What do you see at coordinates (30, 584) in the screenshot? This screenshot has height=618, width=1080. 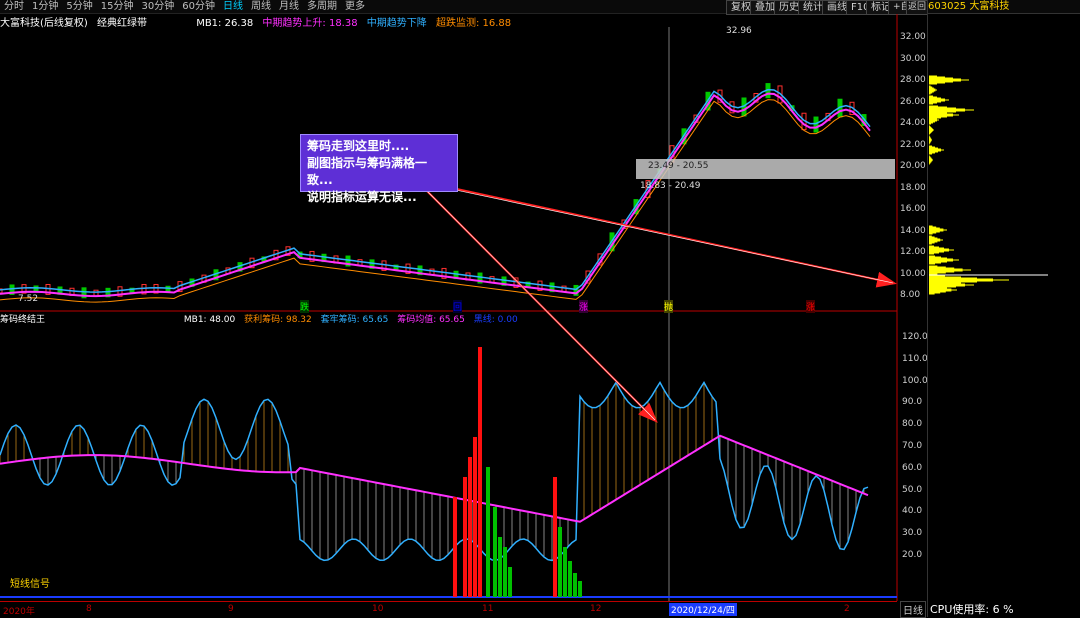 I see `short-signal-label: 短线信号` at bounding box center [30, 584].